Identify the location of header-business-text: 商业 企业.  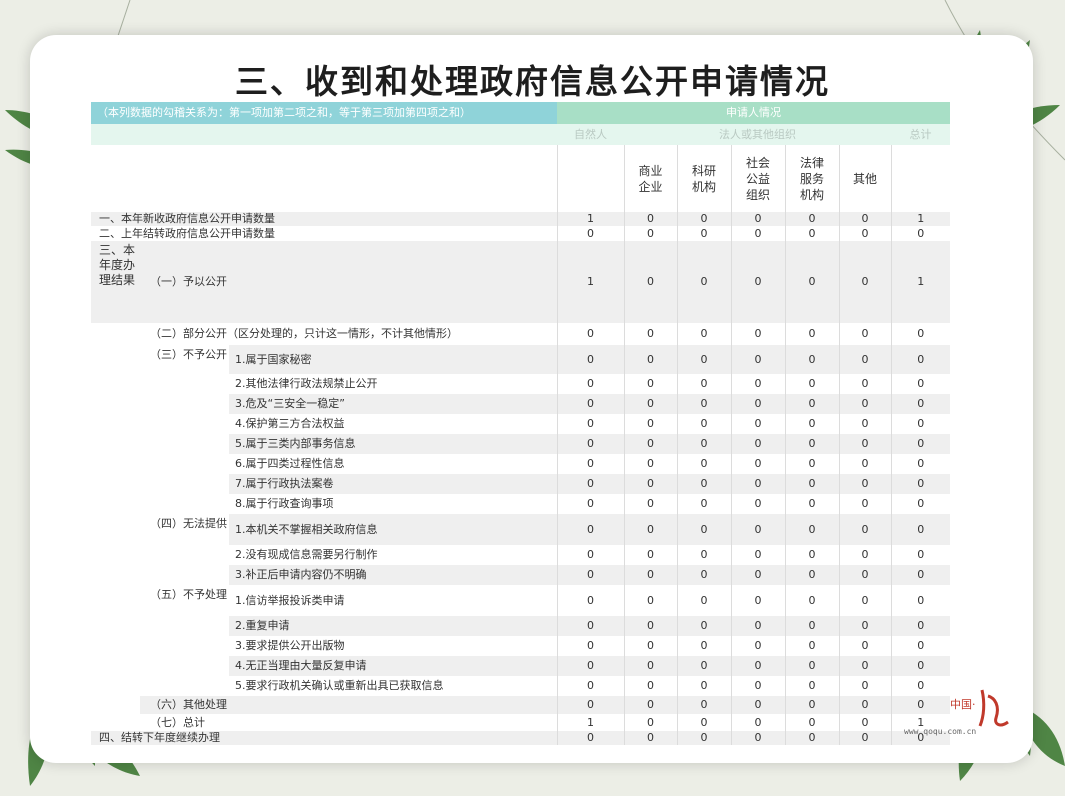
(650, 178).